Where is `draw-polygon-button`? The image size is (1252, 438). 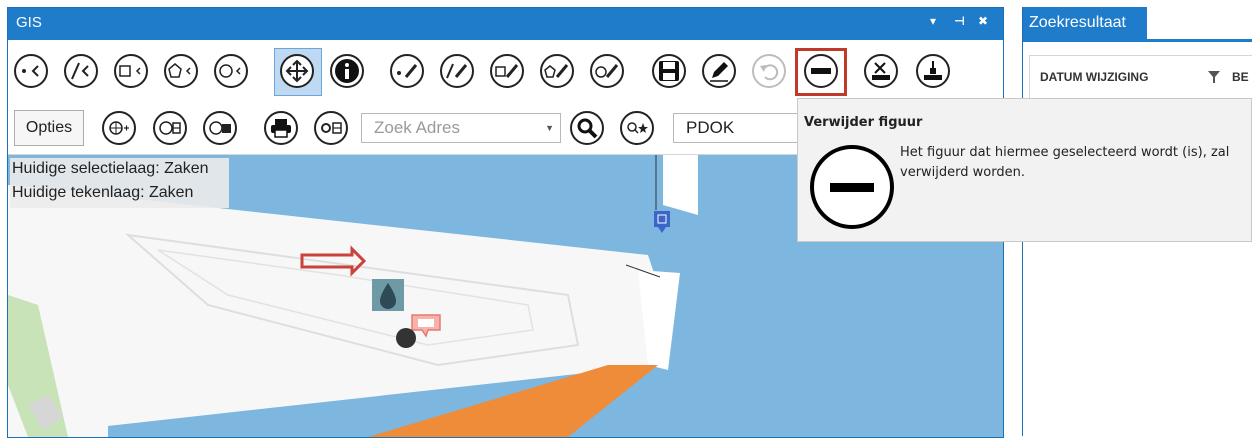 draw-polygon-button is located at coordinates (557, 71).